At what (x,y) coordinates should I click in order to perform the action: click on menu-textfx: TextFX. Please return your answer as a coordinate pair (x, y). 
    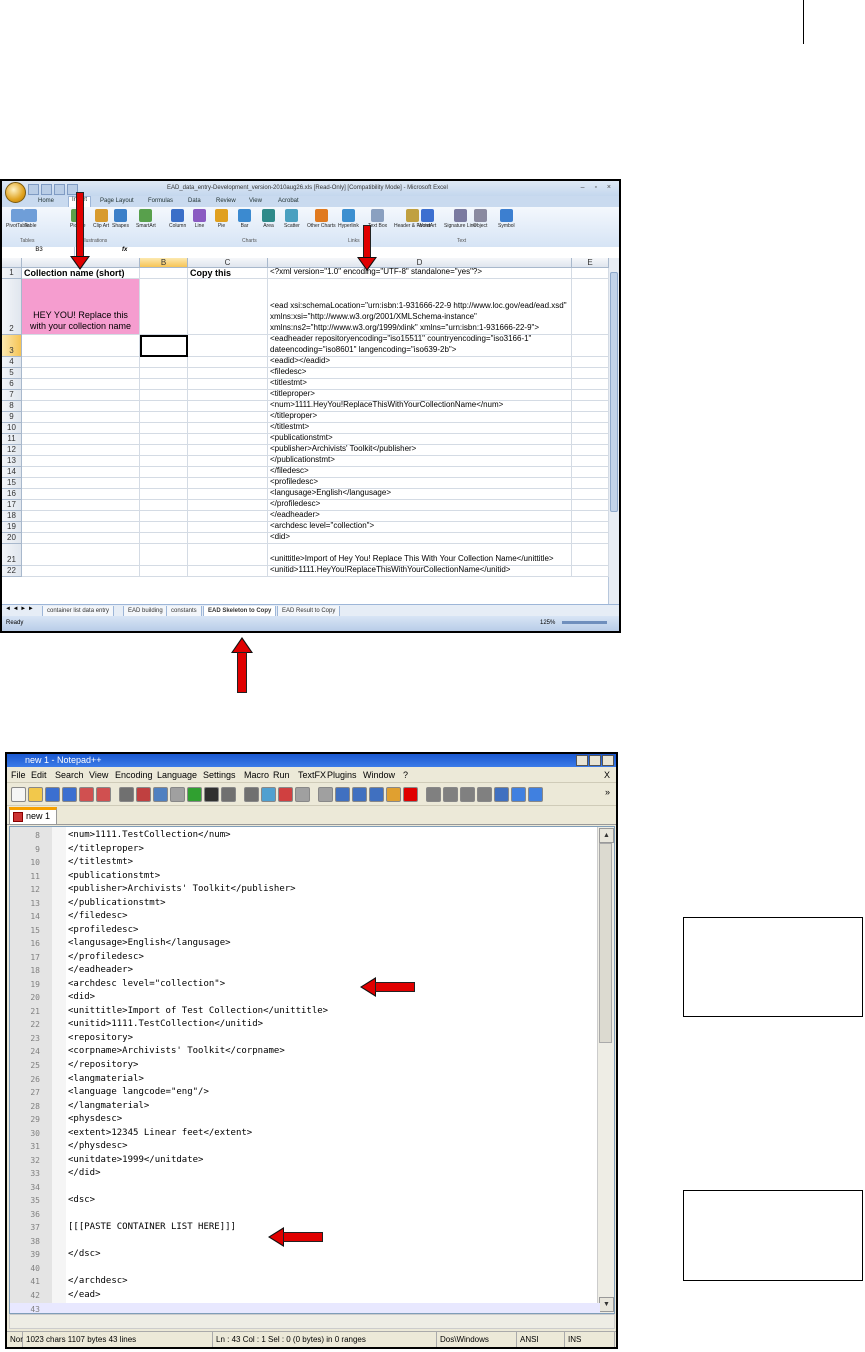
    Looking at the image, I should click on (312, 775).